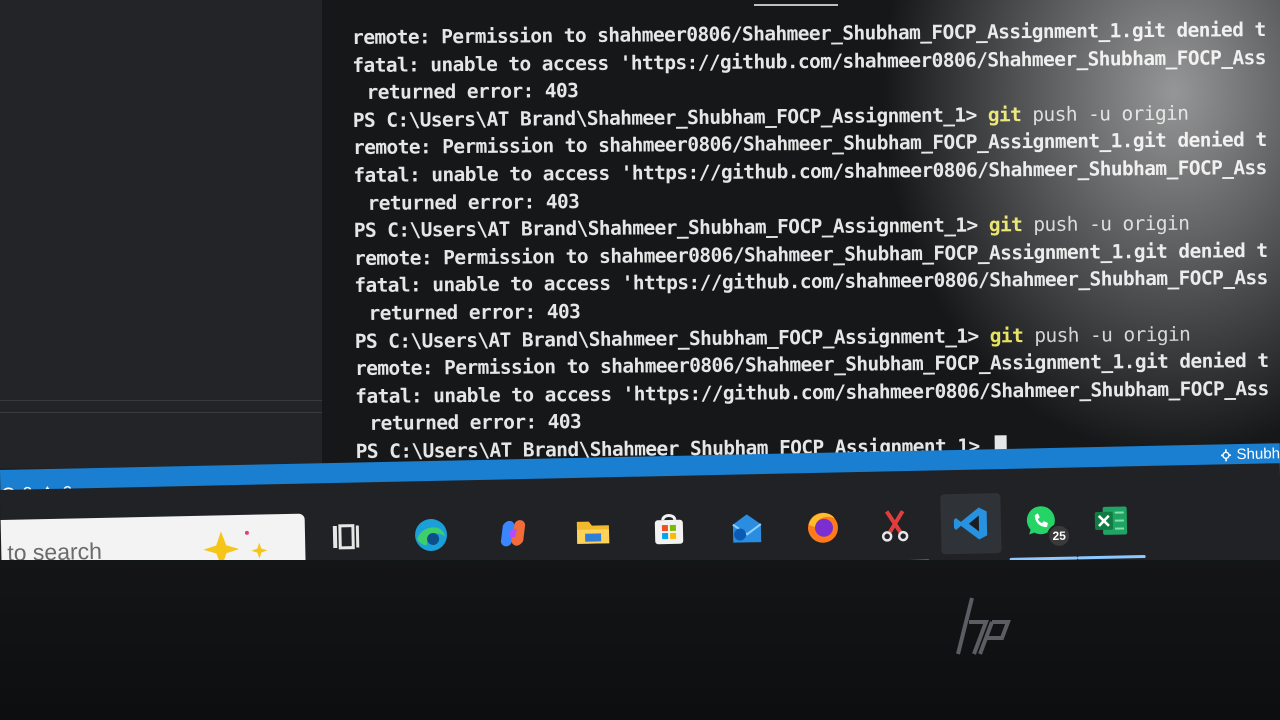 The height and width of the screenshot is (720, 1280). Describe the element at coordinates (796, 5) in the screenshot. I see `panel-tab-indicator` at that location.